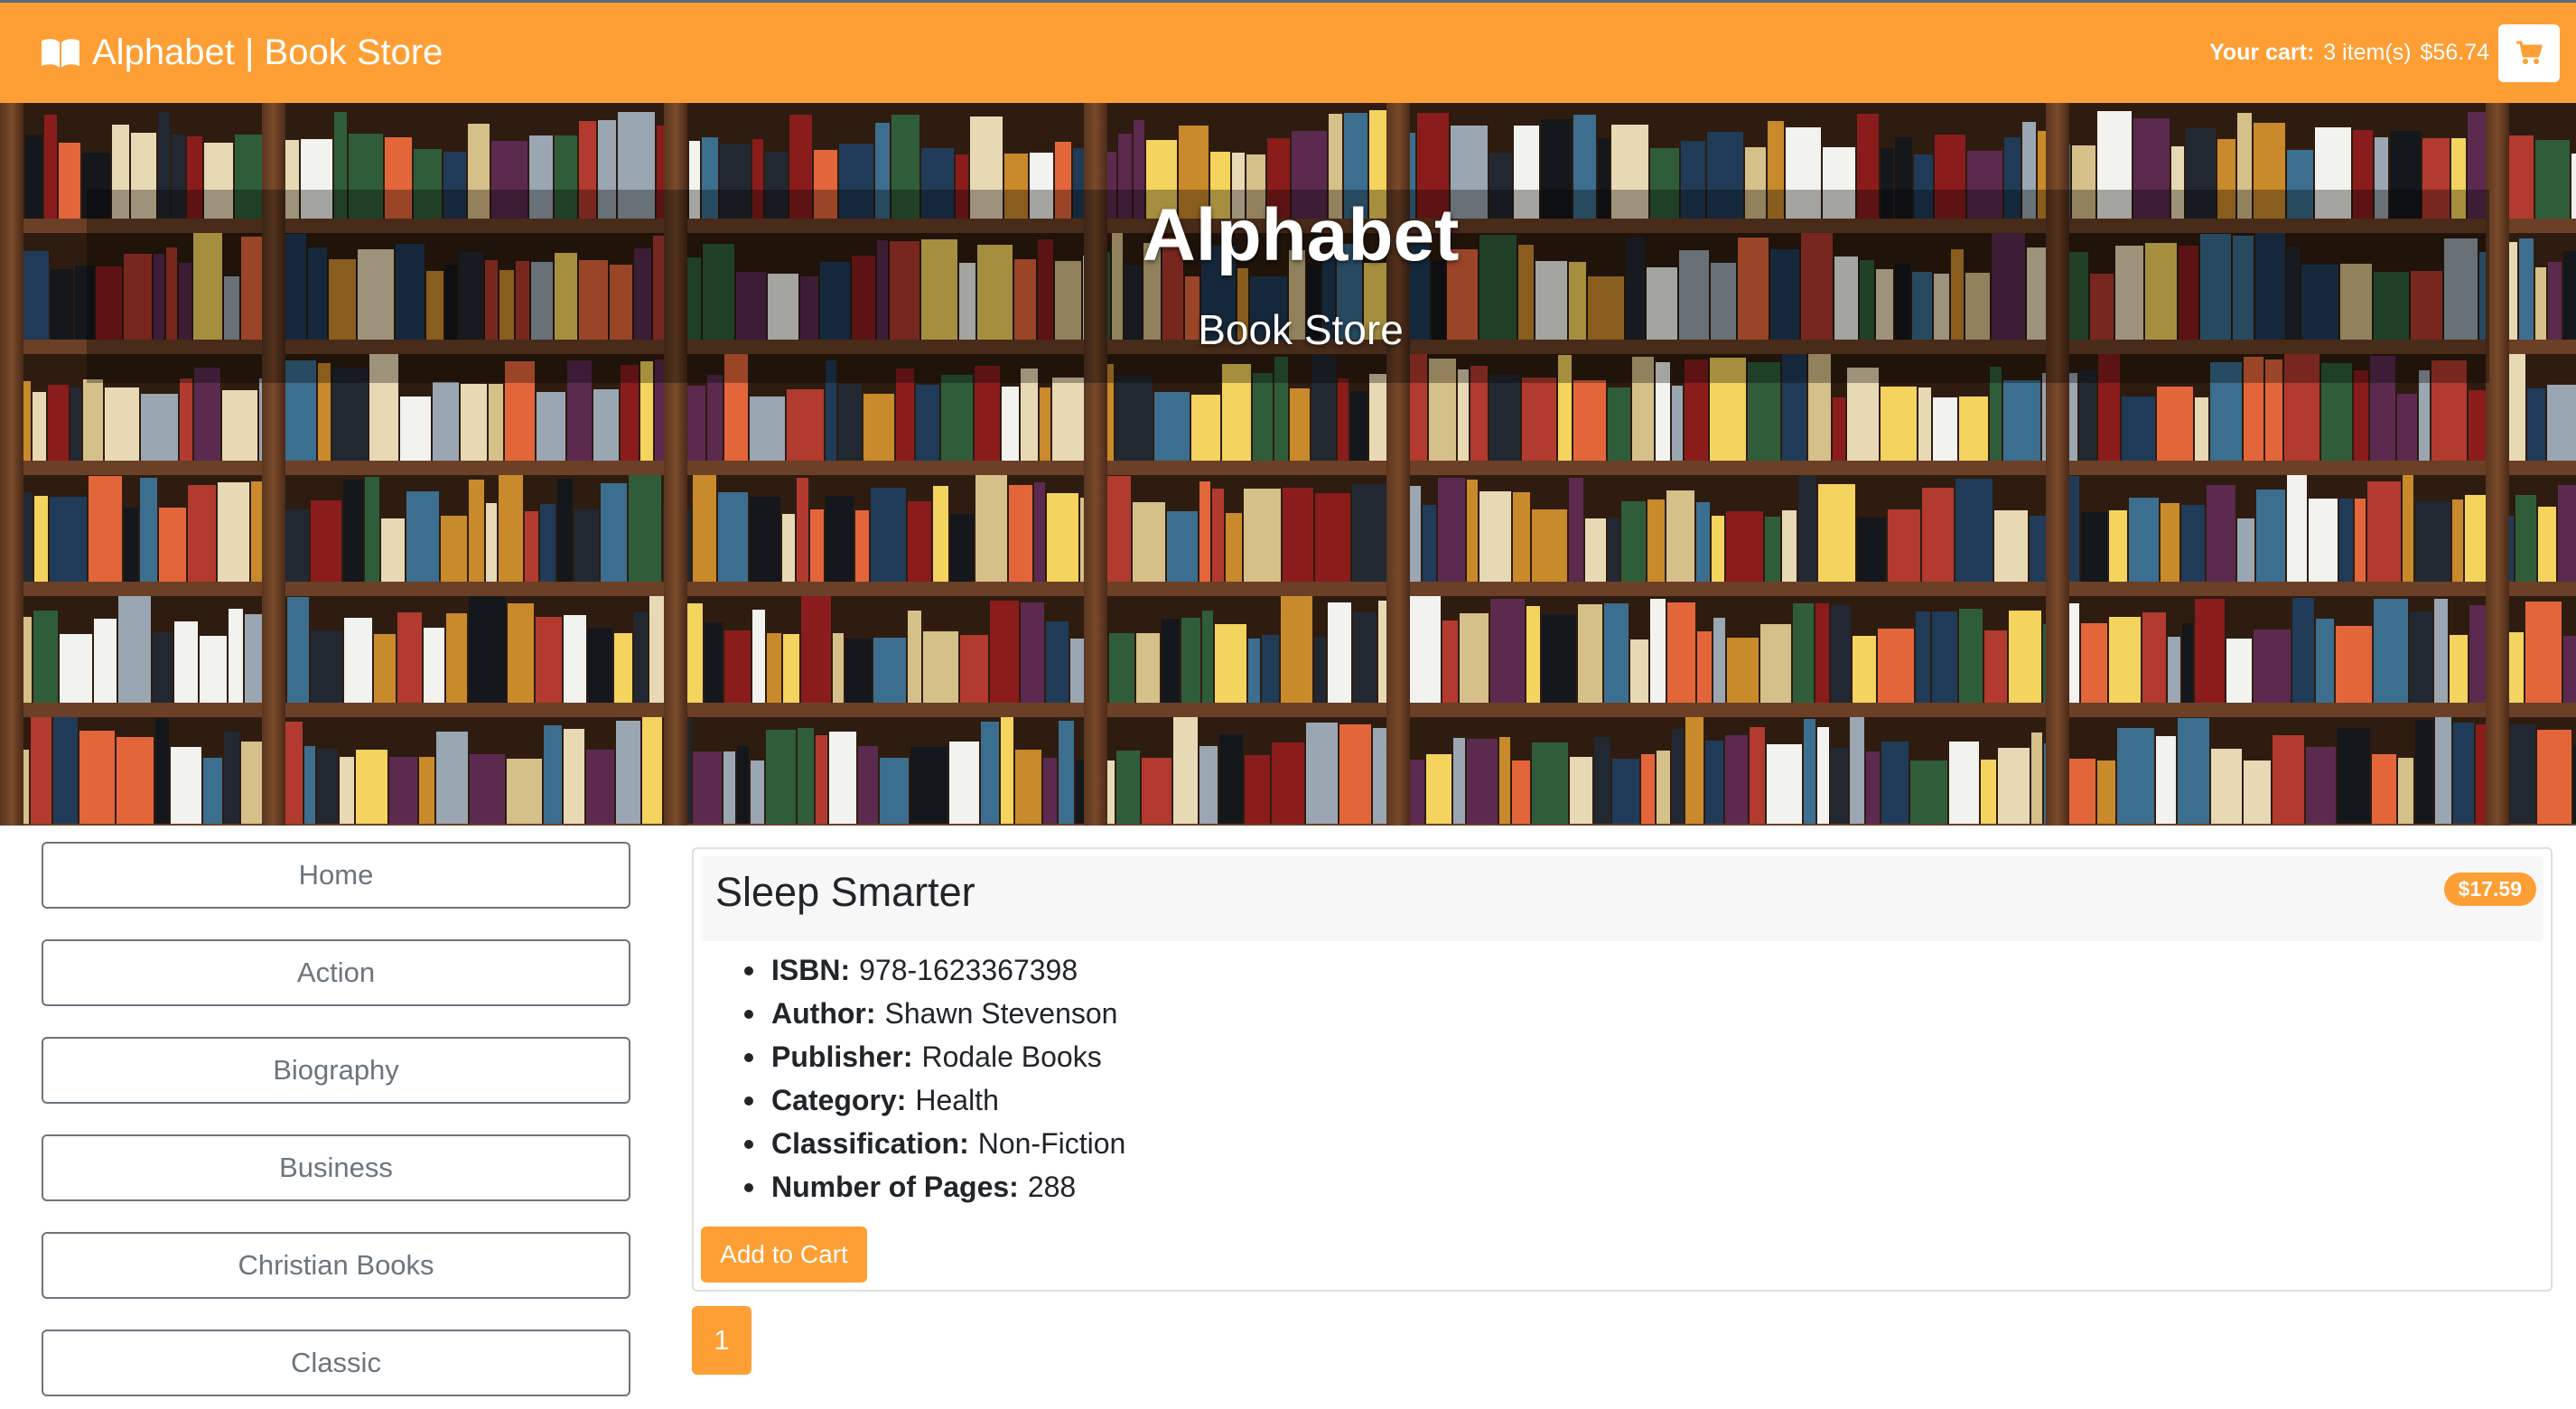 This screenshot has width=2576, height=1409. I want to click on cart-item-count: 3 item(s), so click(2367, 53).